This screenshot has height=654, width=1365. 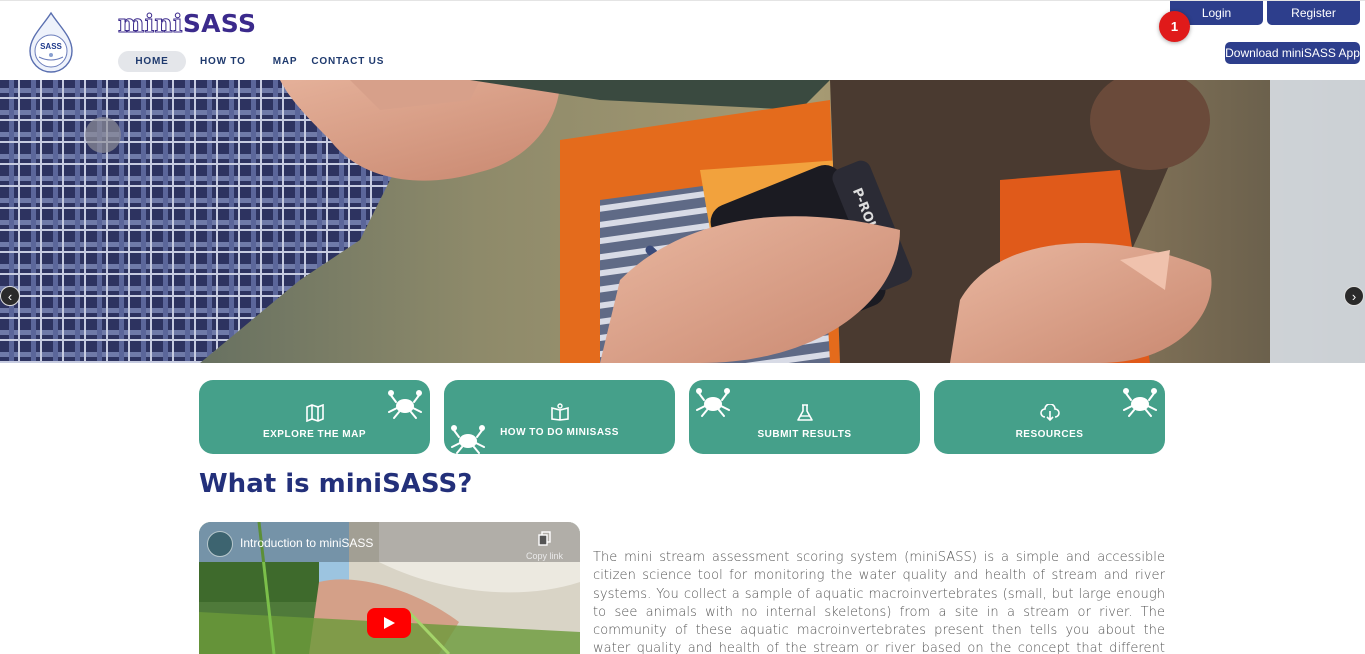 What do you see at coordinates (336, 484) in the screenshot?
I see `section-title: What is miniSASS?` at bounding box center [336, 484].